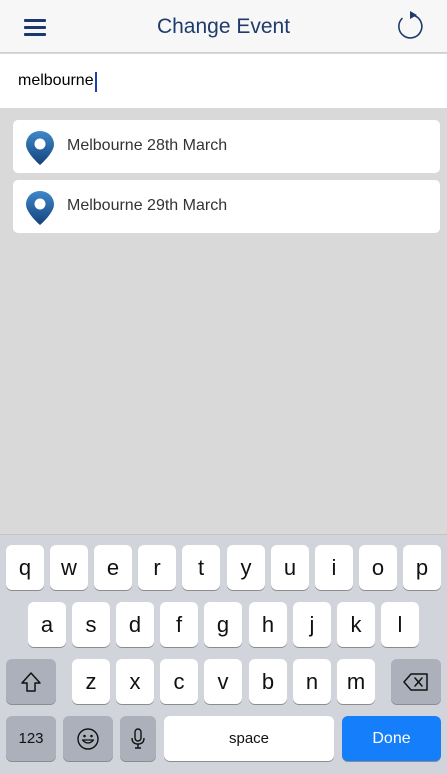  I want to click on shift-key, so click(31, 681).